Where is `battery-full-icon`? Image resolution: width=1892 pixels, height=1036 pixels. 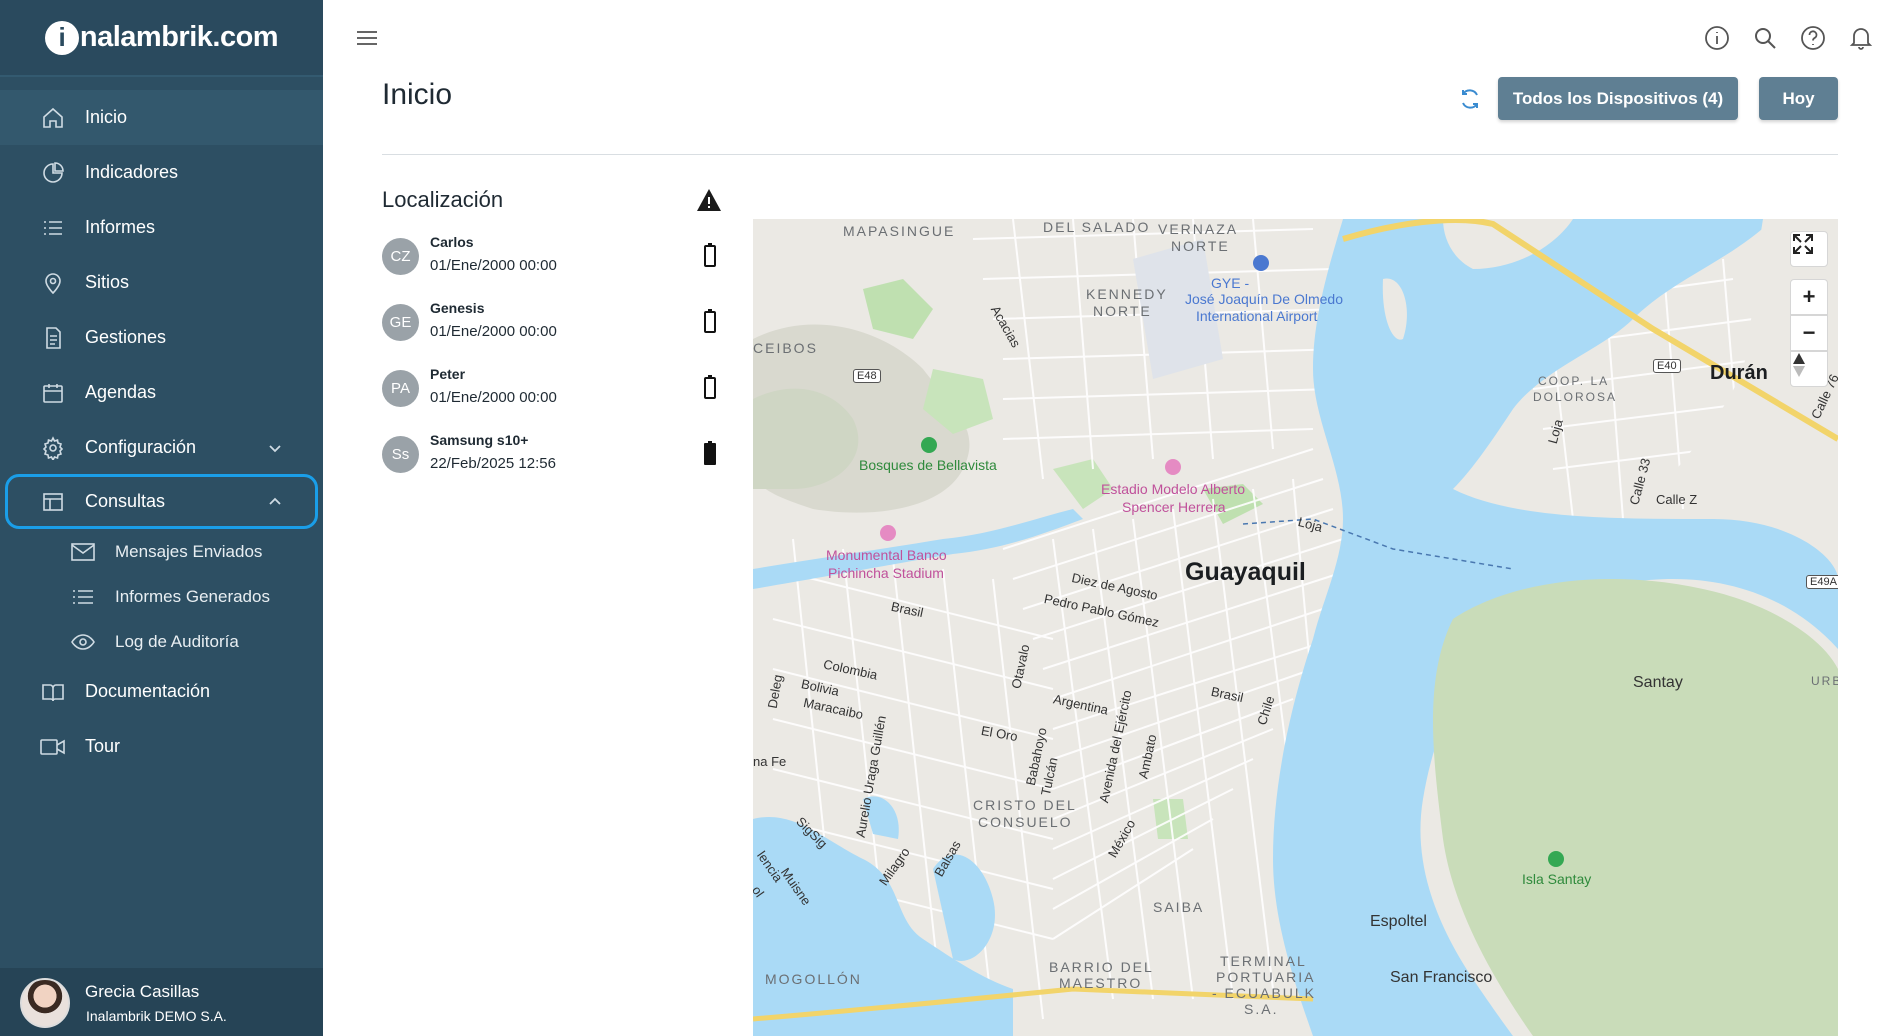 battery-full-icon is located at coordinates (710, 453).